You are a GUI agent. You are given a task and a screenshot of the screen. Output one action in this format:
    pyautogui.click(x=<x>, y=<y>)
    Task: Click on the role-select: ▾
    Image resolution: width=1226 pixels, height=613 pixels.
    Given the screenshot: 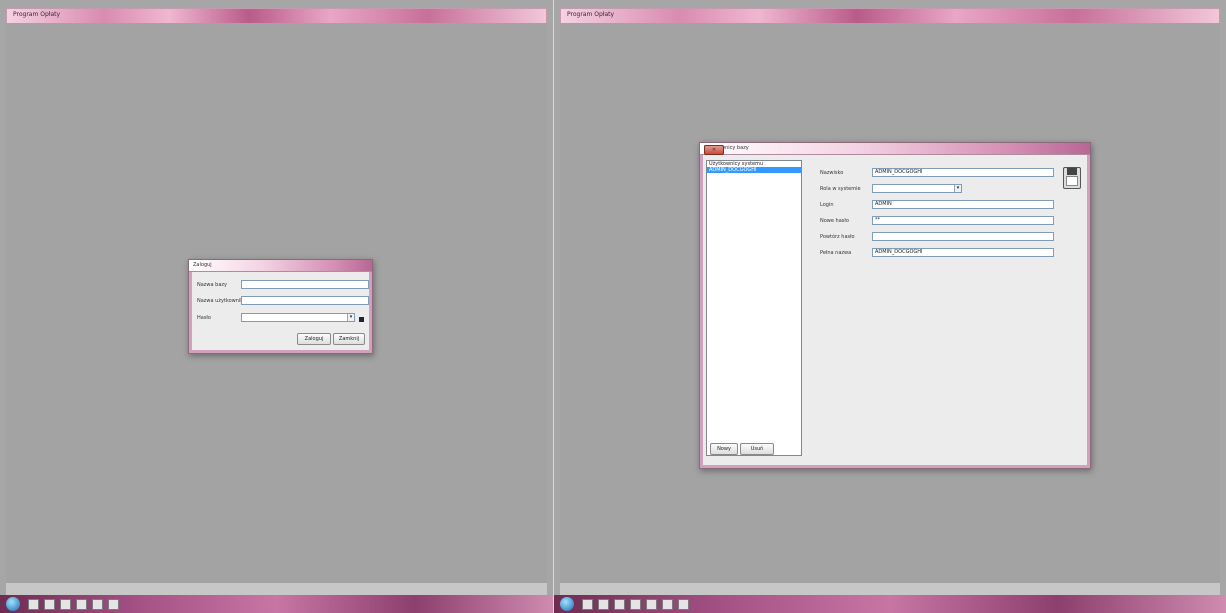 What is the action you would take?
    pyautogui.click(x=917, y=188)
    